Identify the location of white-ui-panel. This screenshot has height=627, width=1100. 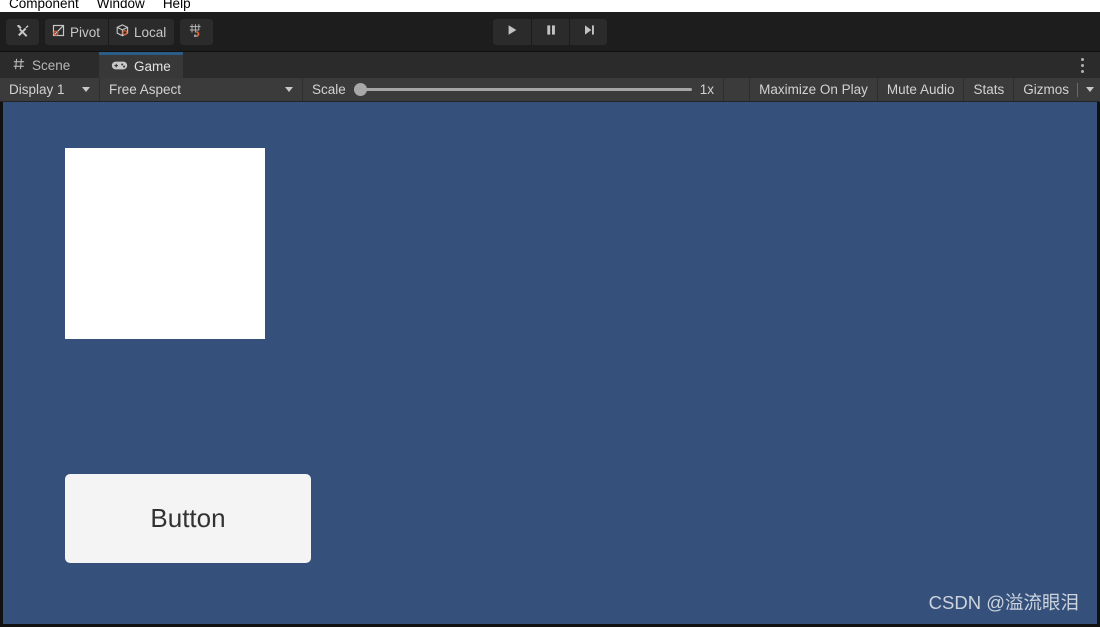
(165, 243).